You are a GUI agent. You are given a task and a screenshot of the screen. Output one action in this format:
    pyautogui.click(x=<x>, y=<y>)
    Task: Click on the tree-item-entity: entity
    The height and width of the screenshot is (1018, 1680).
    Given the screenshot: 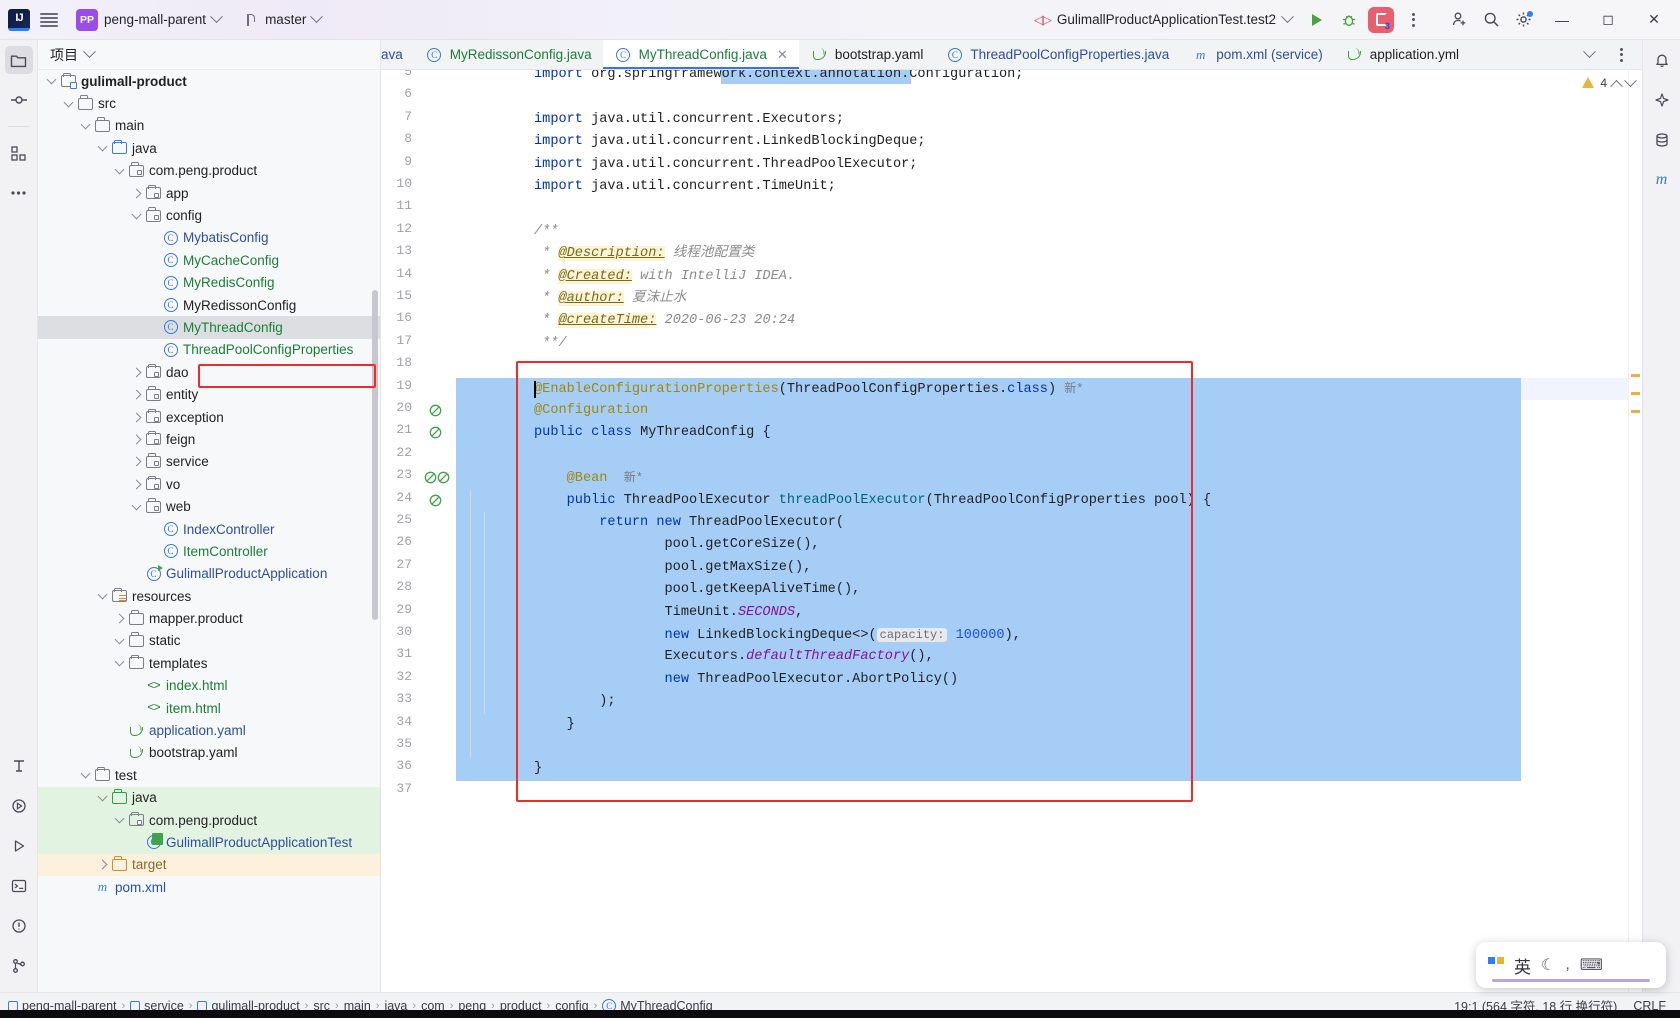 What is the action you would take?
    pyautogui.click(x=209, y=394)
    